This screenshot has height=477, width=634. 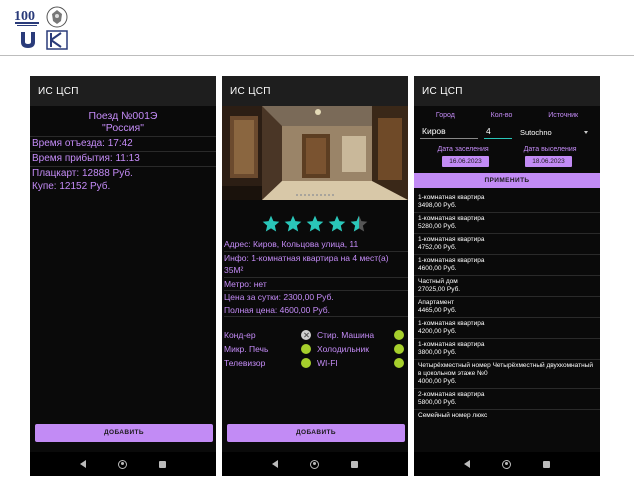 I want to click on logos: 100, so click(x=44, y=28).